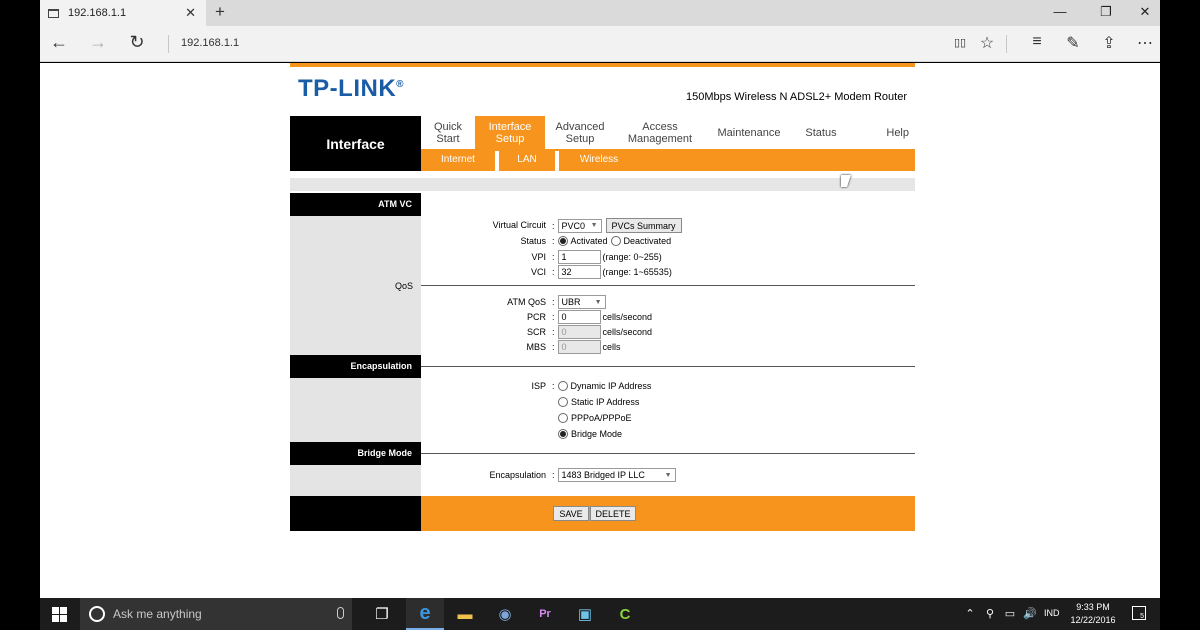 Image resolution: width=1200 pixels, height=630 pixels. Describe the element at coordinates (1037, 42) in the screenshot. I see `hub-icon: ≡` at that location.